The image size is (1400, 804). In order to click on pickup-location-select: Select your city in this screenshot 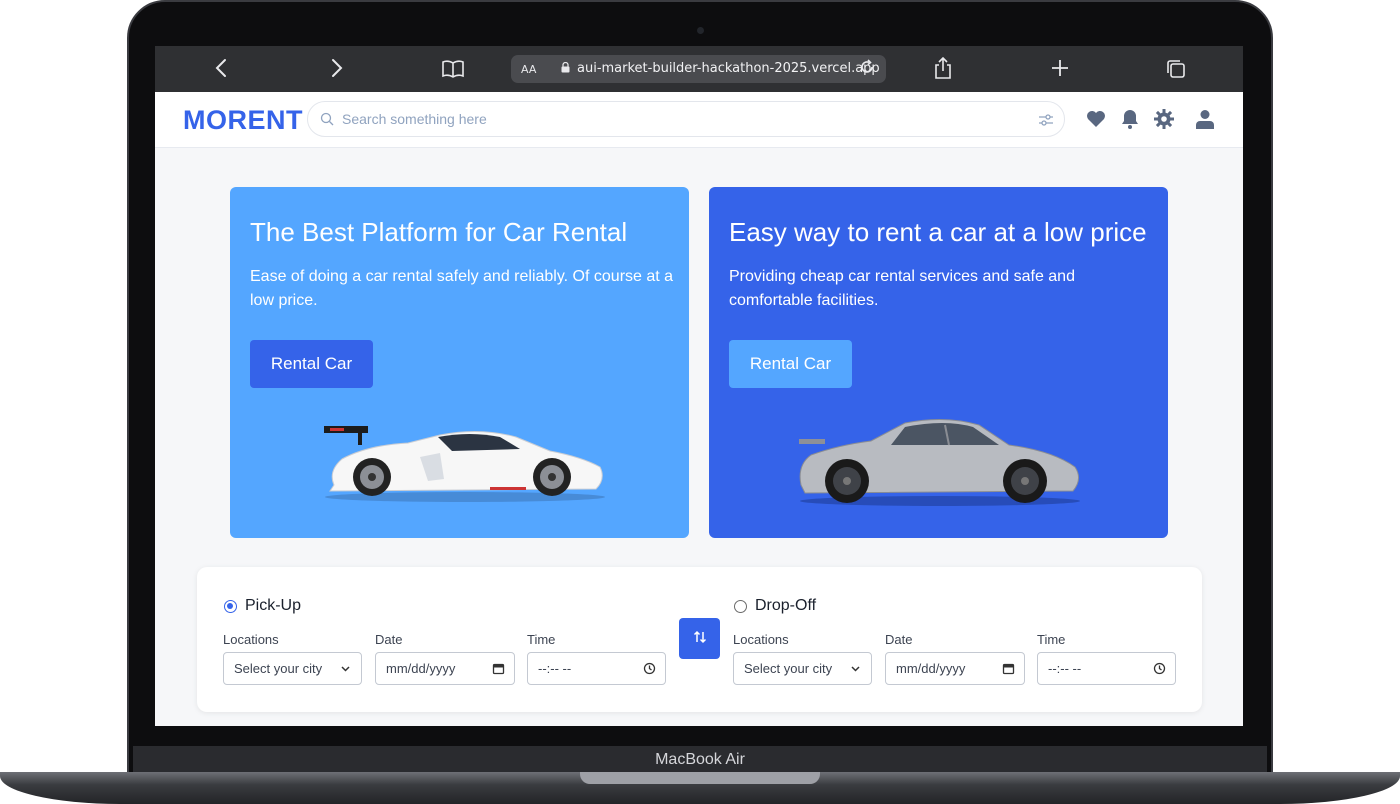, I will do `click(292, 668)`.